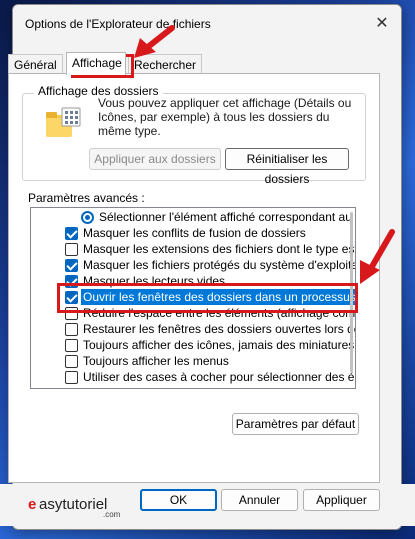 The height and width of the screenshot is (539, 415). Describe the element at coordinates (382, 24) in the screenshot. I see `close-icon: ✕` at that location.